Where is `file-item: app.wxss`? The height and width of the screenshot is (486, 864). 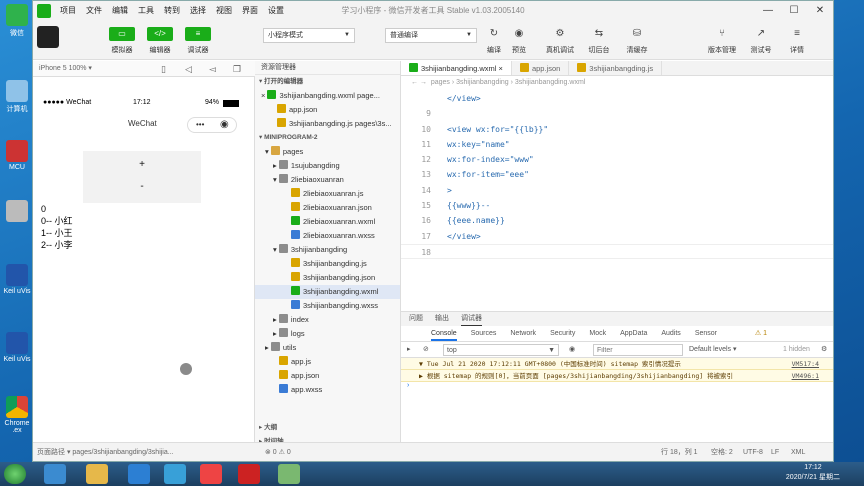 file-item: app.wxss is located at coordinates (327, 390).